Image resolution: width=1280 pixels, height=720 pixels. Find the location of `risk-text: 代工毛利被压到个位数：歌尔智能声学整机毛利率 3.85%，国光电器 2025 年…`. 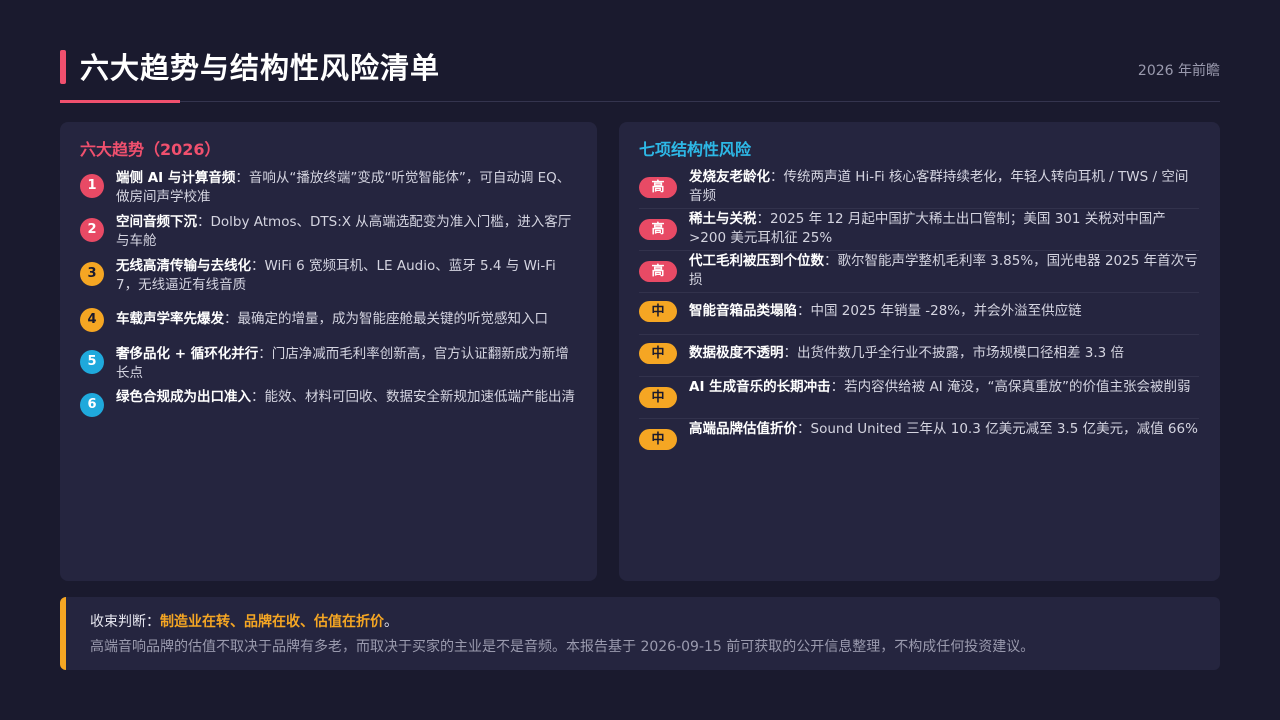

risk-text: 代工毛利被压到个位数：歌尔智能声学整机毛利率 3.85%，国光电器 2025 年… is located at coordinates (944, 271).